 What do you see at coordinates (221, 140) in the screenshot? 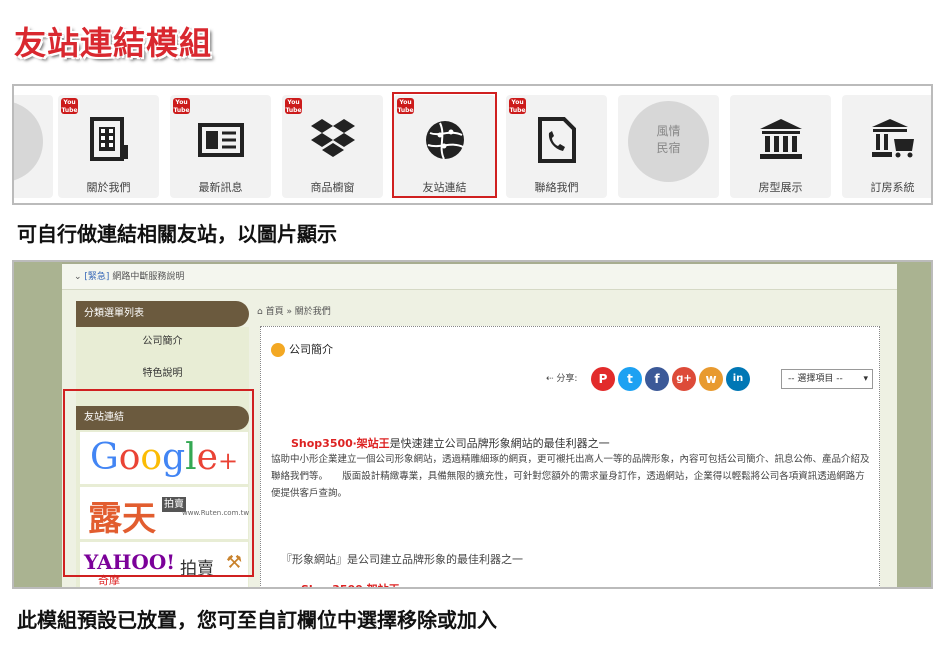
I see `newspaper-icon` at bounding box center [221, 140].